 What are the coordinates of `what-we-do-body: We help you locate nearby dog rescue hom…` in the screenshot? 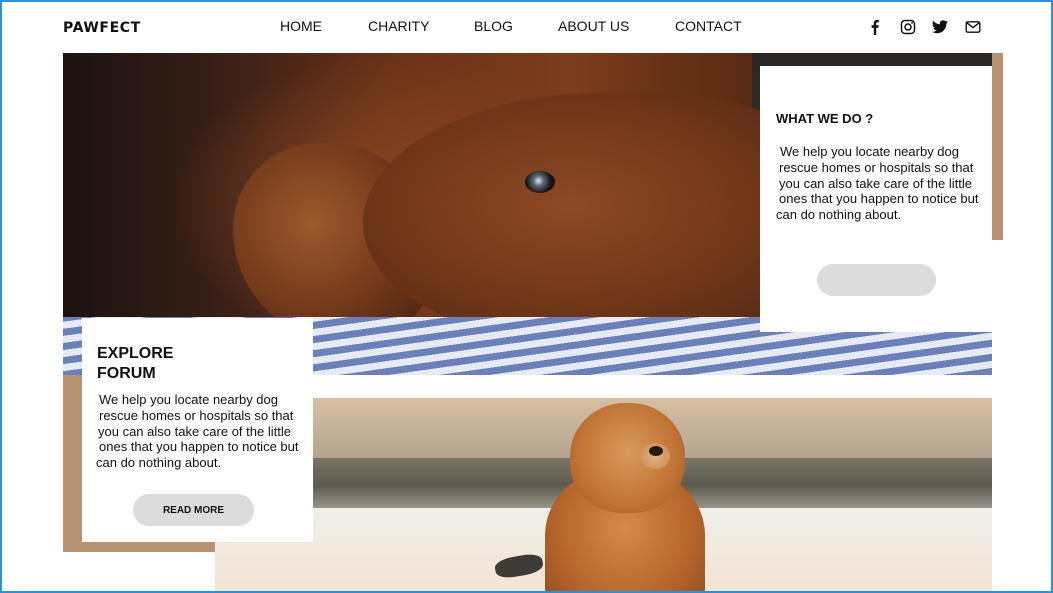 It's located at (877, 183).